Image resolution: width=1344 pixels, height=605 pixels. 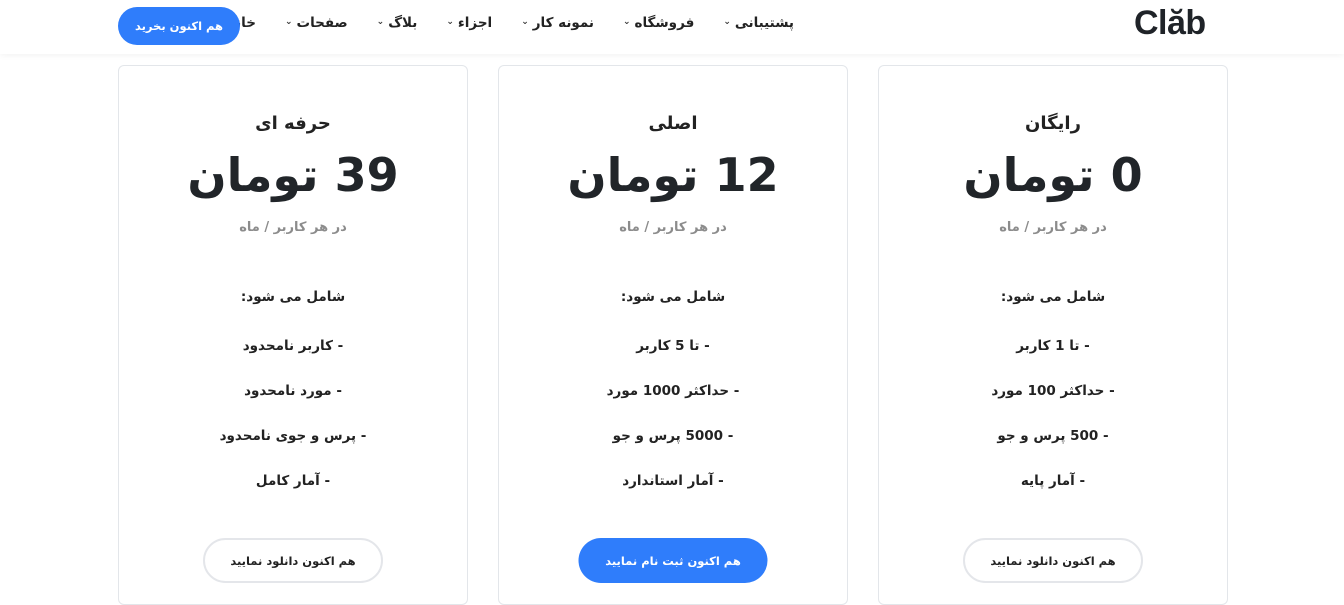 I want to click on nav-item-shop: فروشگاه ⌄, so click(x=658, y=23).